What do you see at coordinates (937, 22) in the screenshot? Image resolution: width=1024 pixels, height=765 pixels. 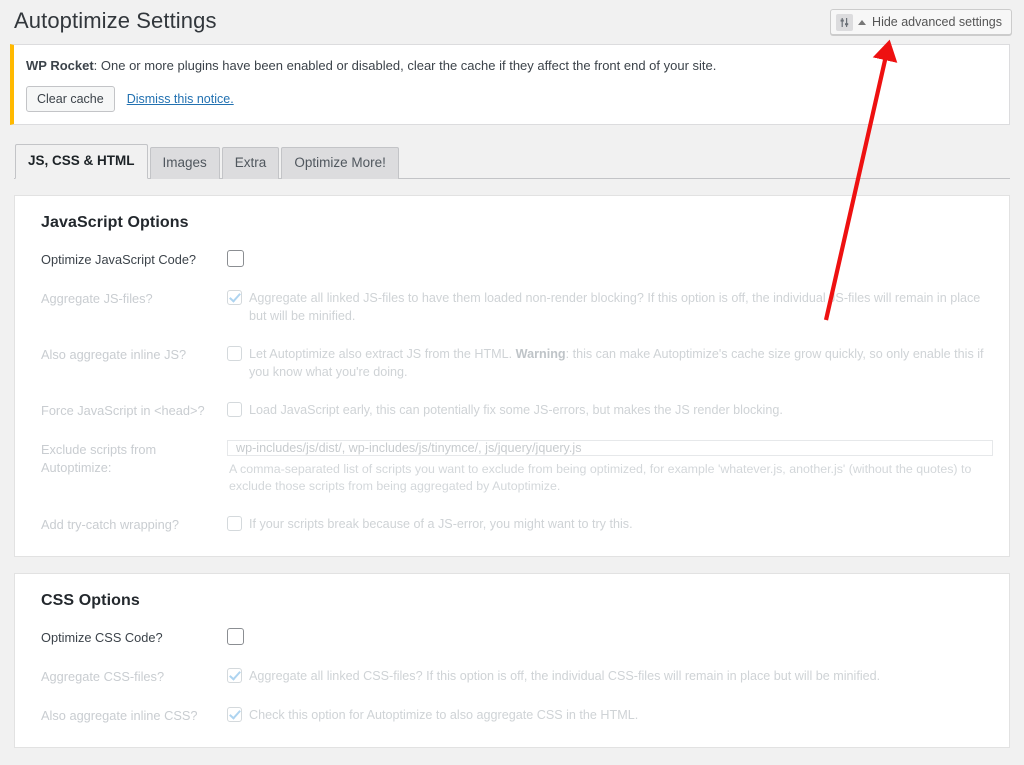 I see `hide-advanced-settings-label: Hide advanced settings` at bounding box center [937, 22].